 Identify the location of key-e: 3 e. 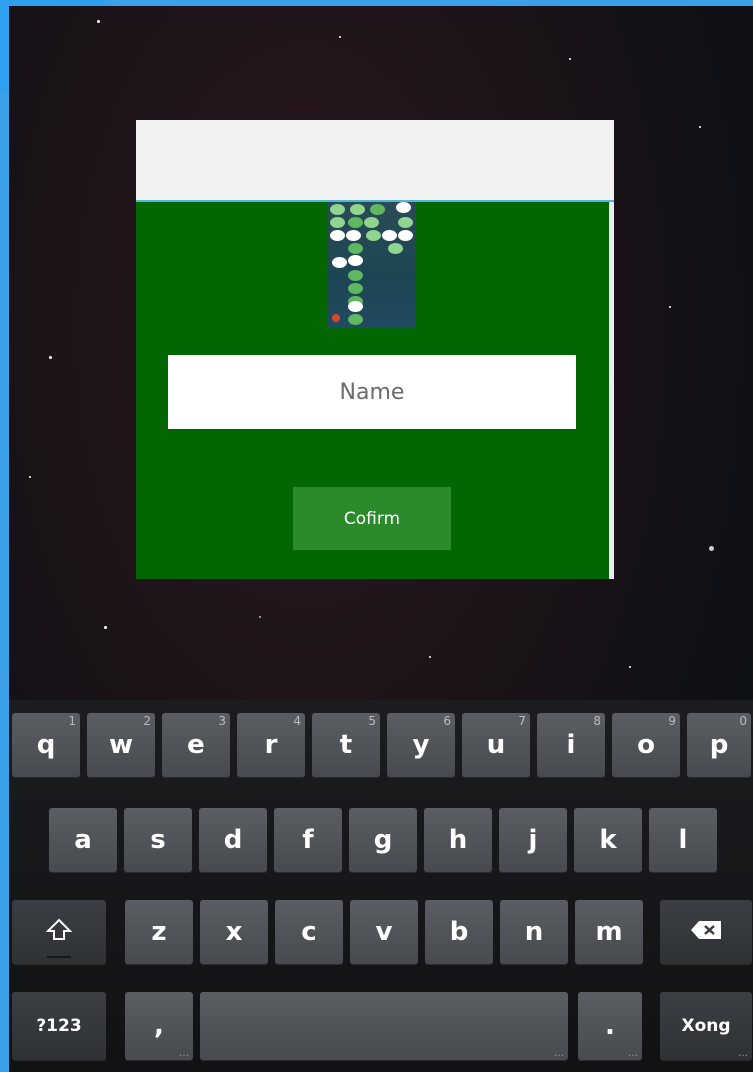
(196, 745).